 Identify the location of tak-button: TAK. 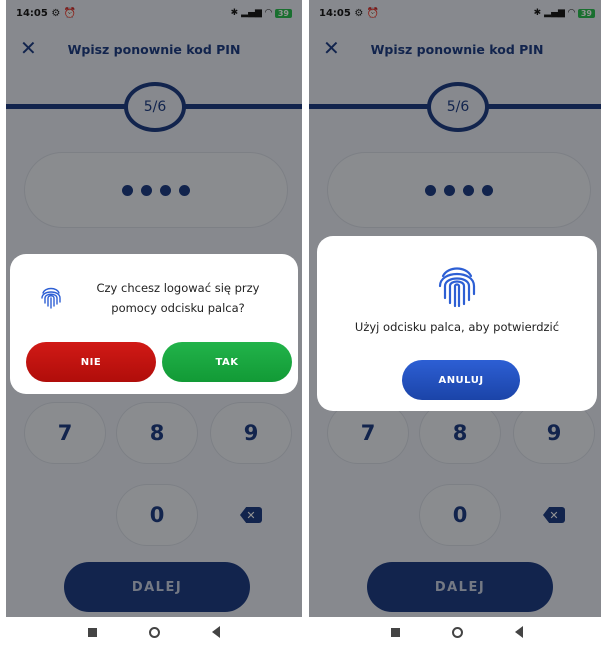
(227, 362).